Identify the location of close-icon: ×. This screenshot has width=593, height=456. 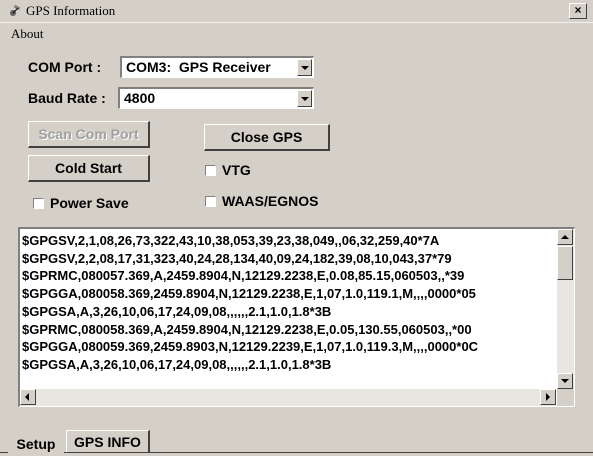
(578, 10).